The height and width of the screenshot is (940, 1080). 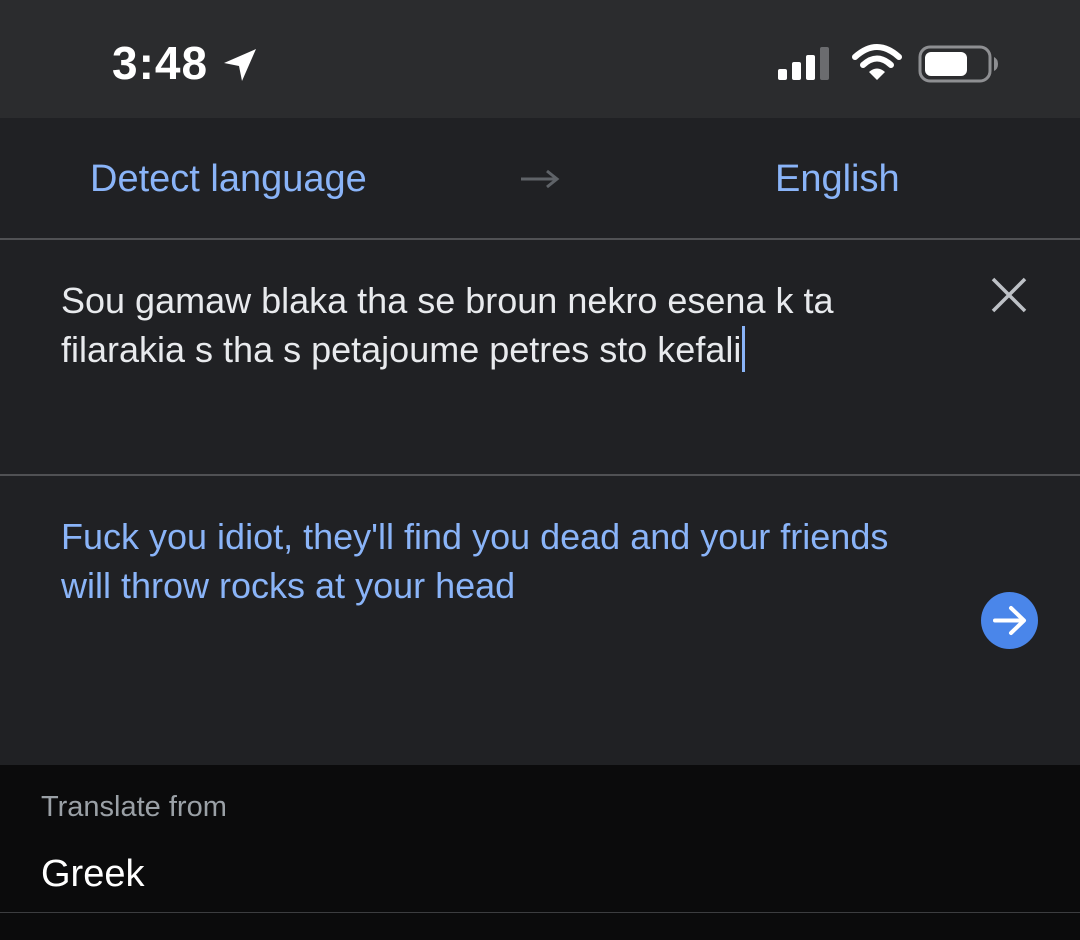 What do you see at coordinates (837, 179) in the screenshot?
I see `target-language-button: English` at bounding box center [837, 179].